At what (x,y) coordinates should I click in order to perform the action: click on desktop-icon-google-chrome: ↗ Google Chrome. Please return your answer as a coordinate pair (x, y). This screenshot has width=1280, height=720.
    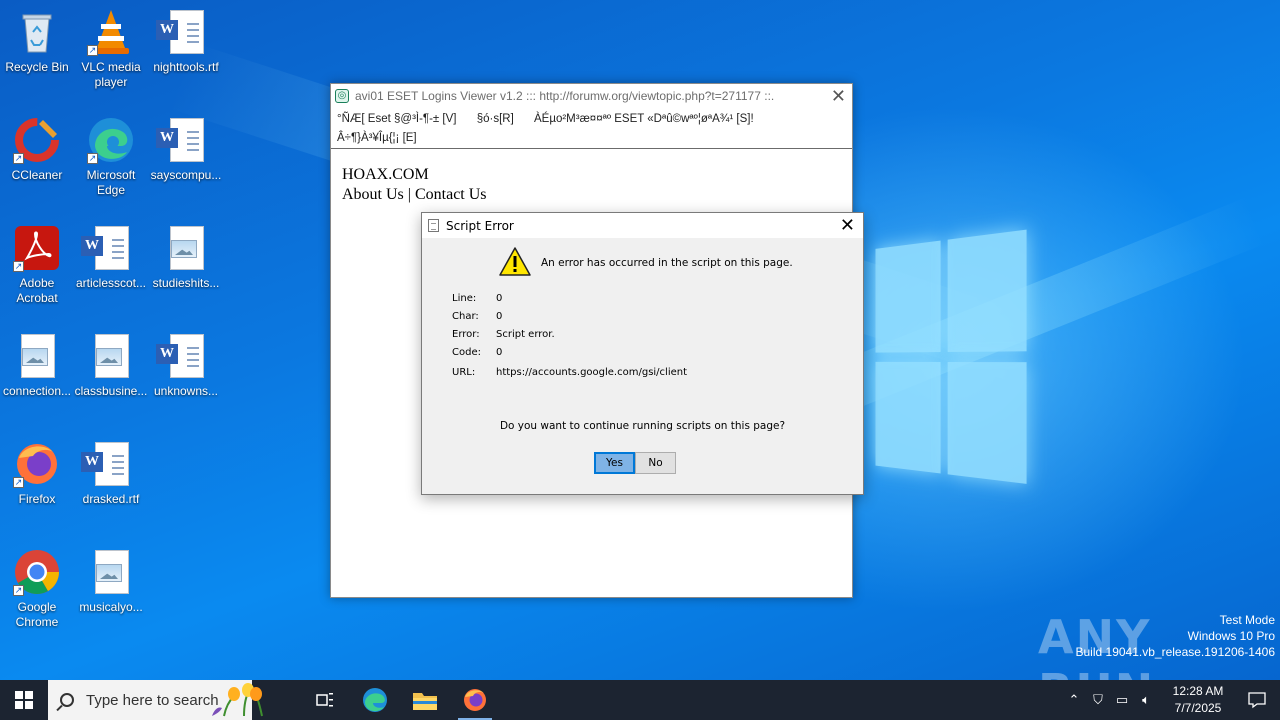
    Looking at the image, I should click on (37, 589).